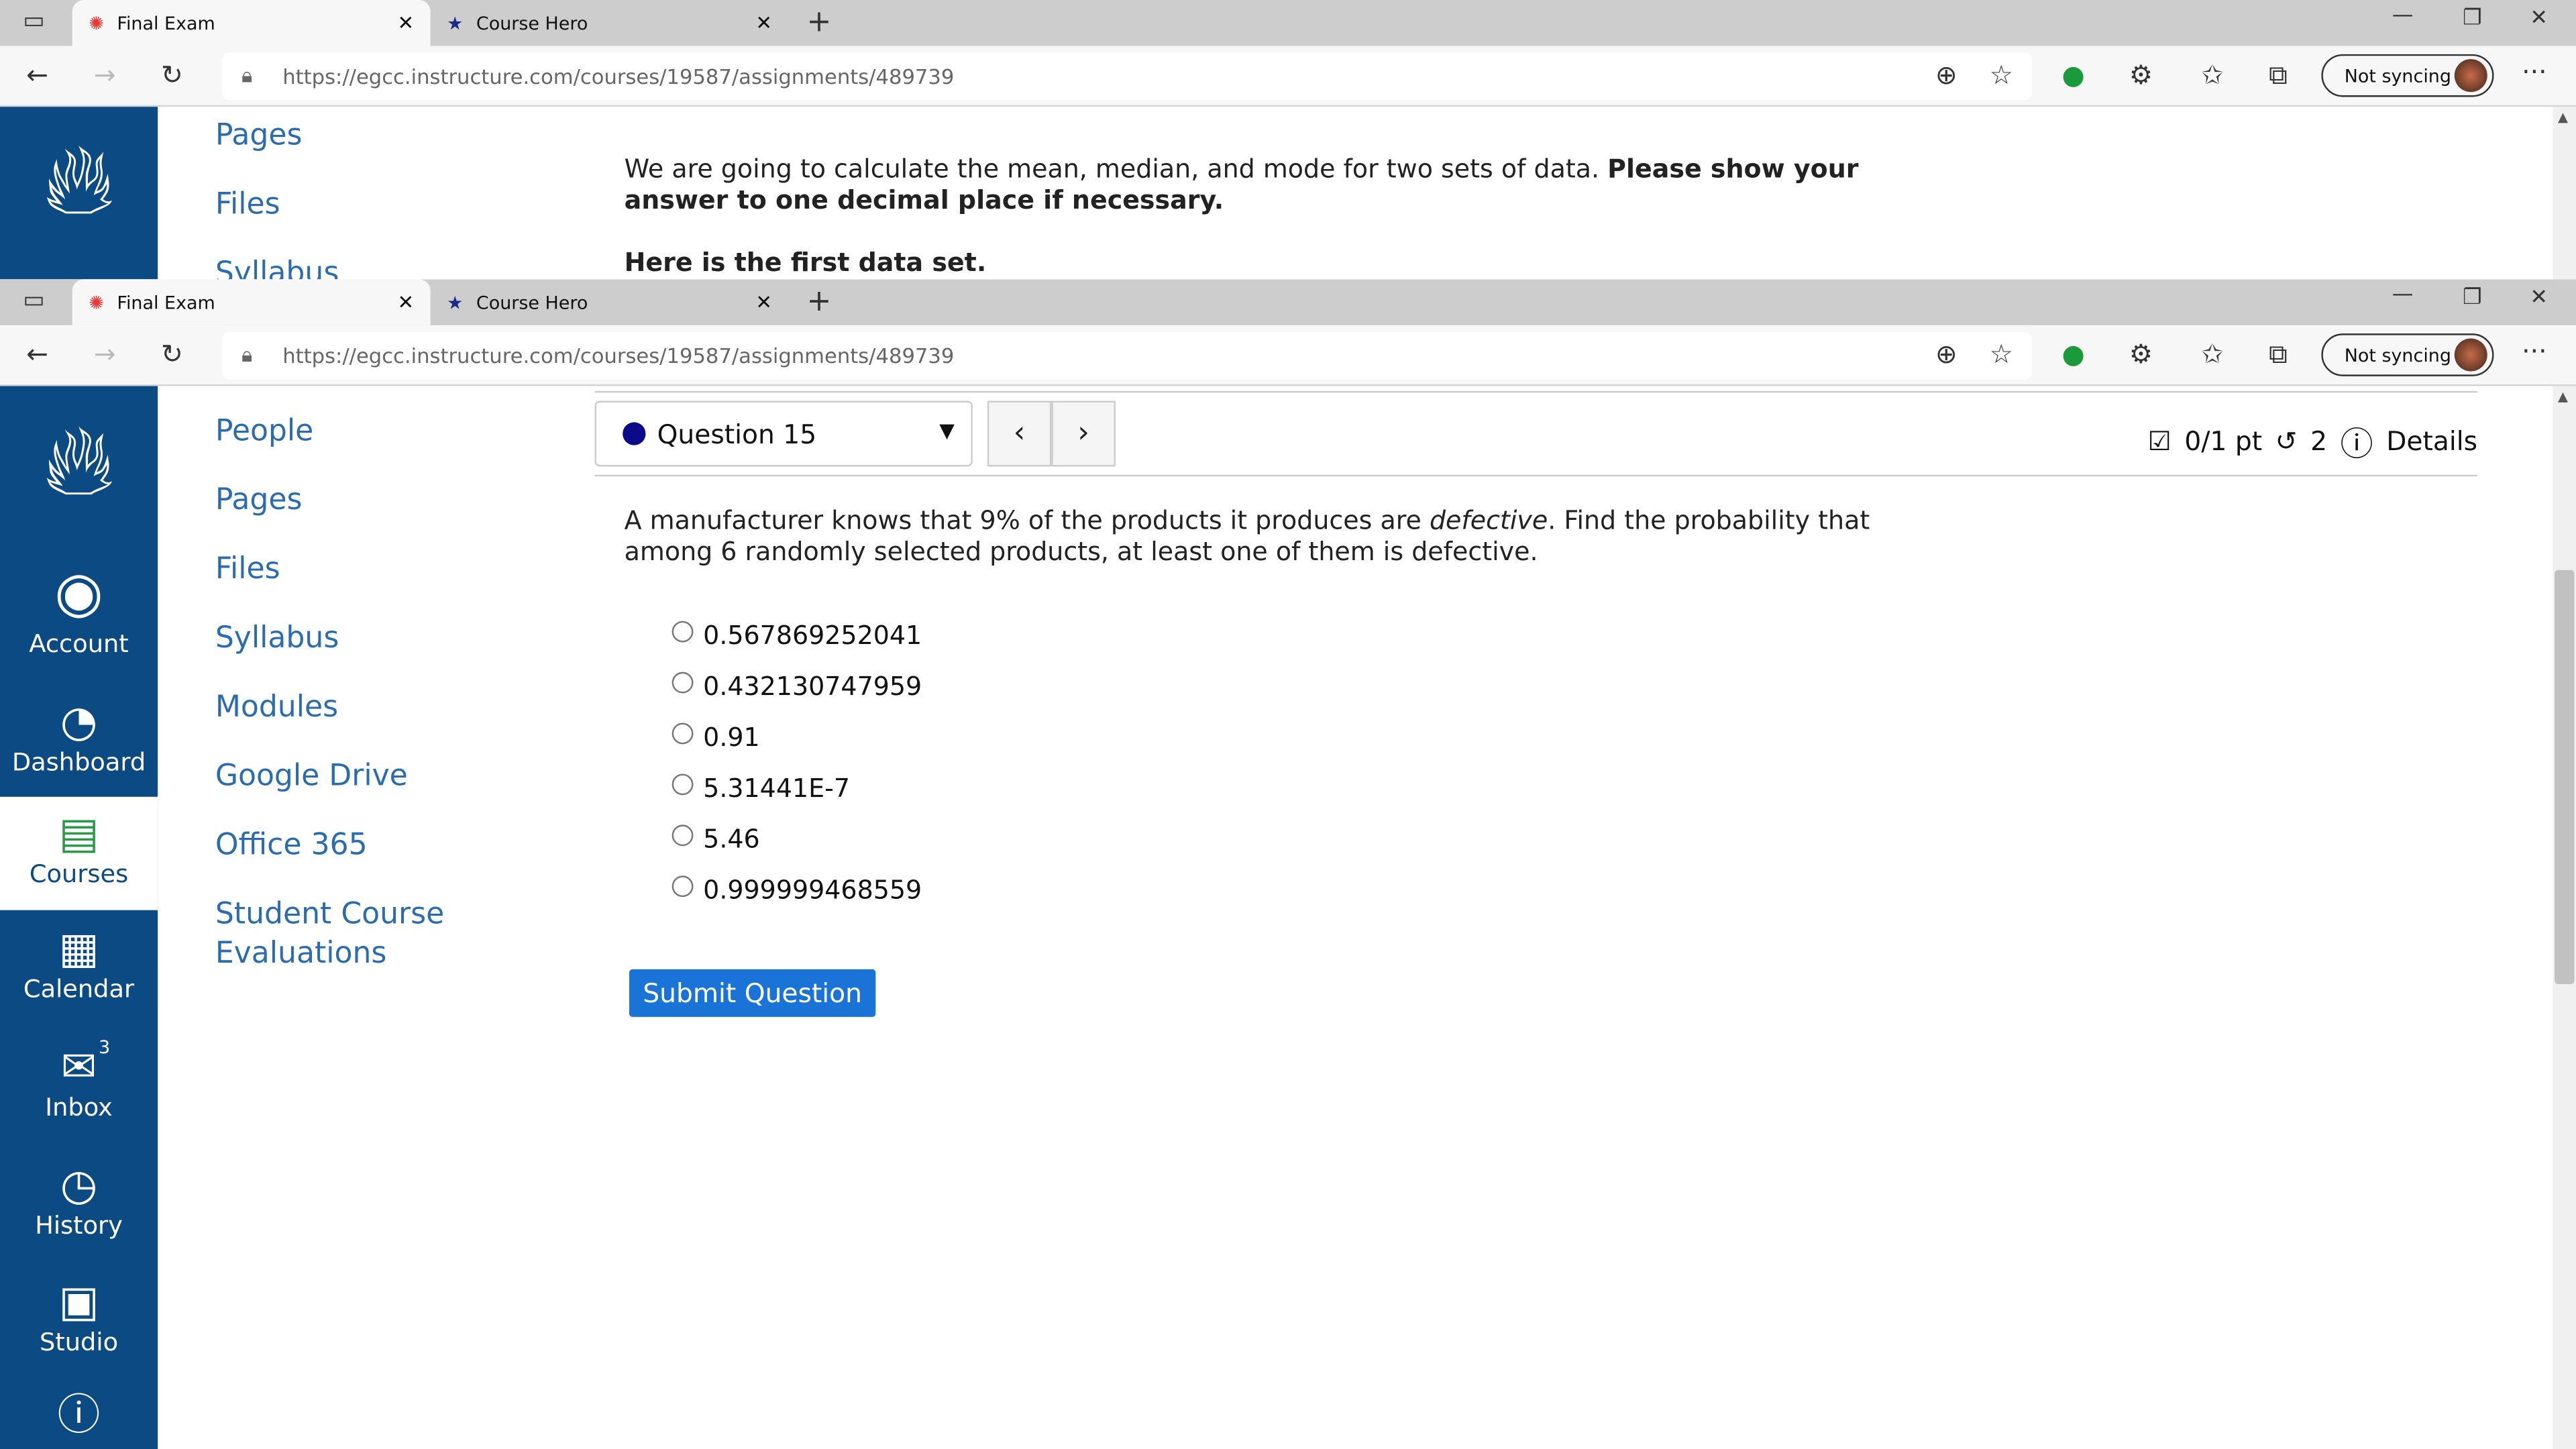 Image resolution: width=2576 pixels, height=1449 pixels. Describe the element at coordinates (276, 708) in the screenshot. I see `course-nav-modules: Modules` at that location.